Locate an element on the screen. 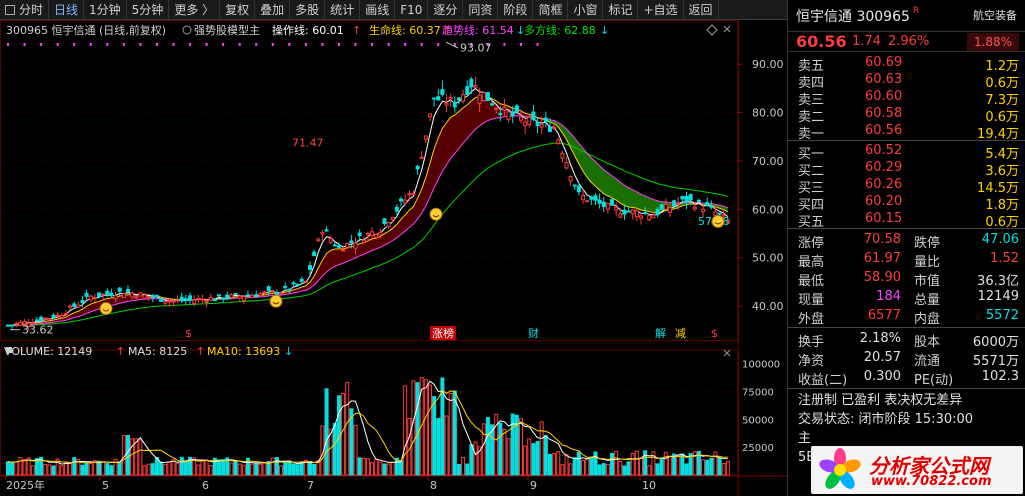 Image resolution: width=1025 pixels, height=496 pixels. stat-label: 股本 is located at coordinates (927, 342).